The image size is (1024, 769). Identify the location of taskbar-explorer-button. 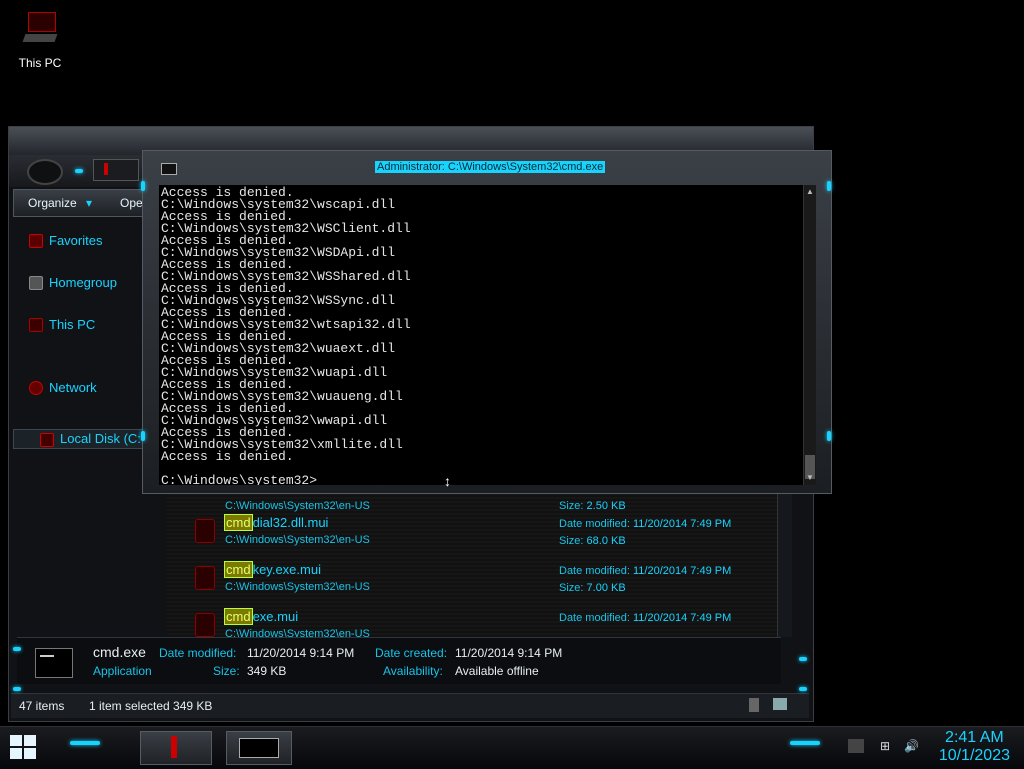
(176, 748).